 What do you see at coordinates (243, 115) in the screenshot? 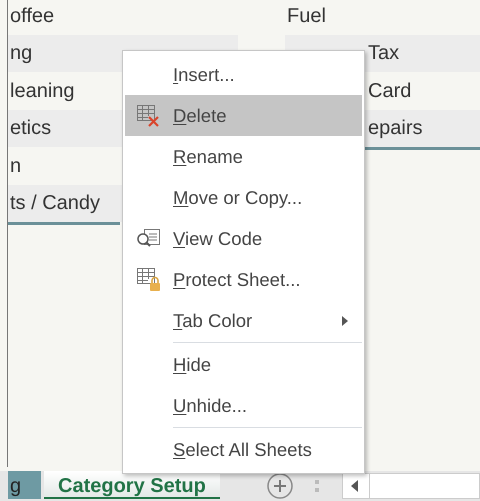
I see `menu-item: Delete` at bounding box center [243, 115].